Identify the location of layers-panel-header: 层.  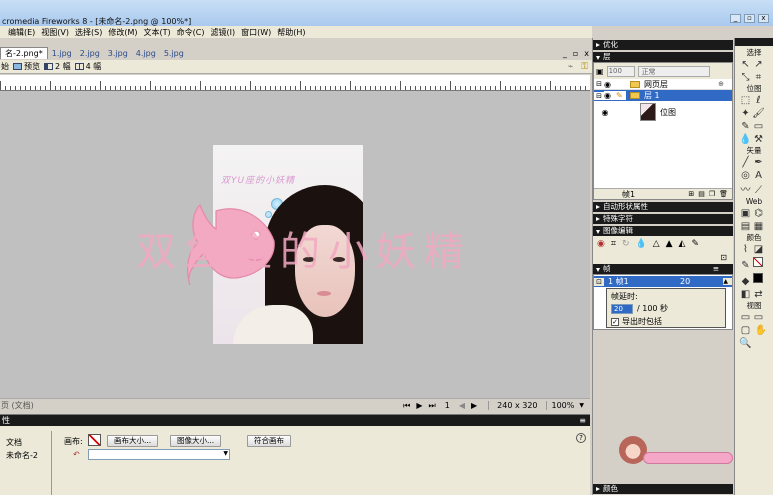
(663, 57).